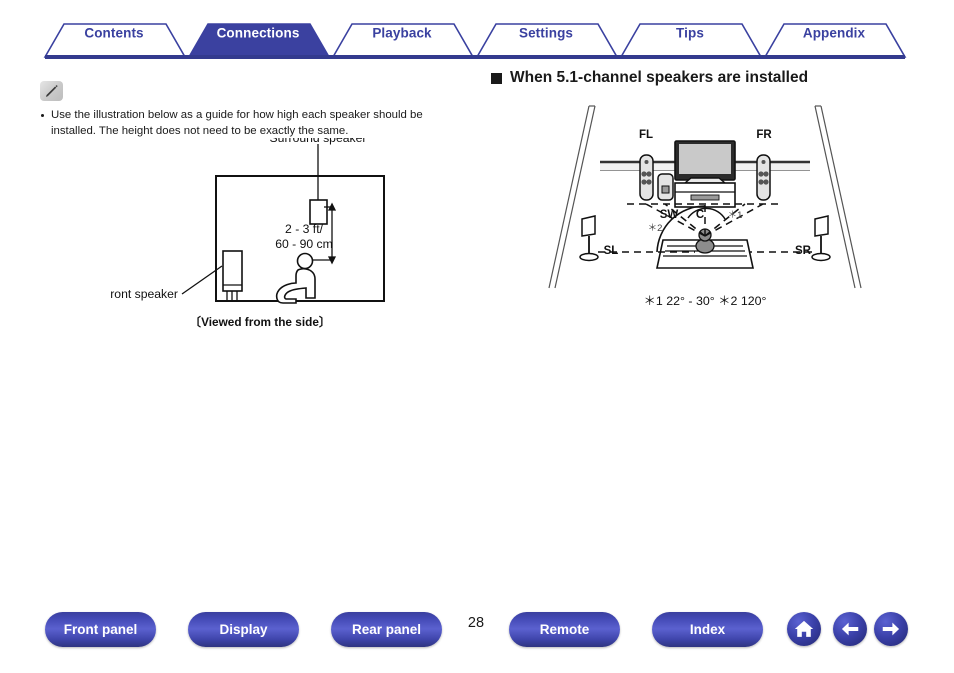 This screenshot has height=673, width=954. What do you see at coordinates (564, 629) in the screenshot?
I see `remote-button: Remote` at bounding box center [564, 629].